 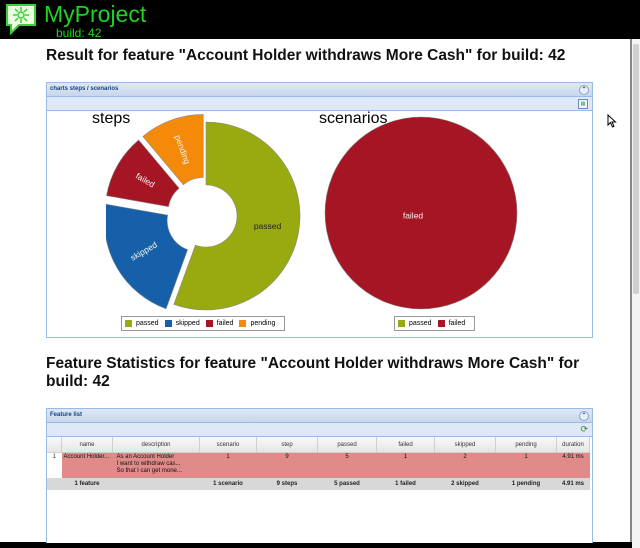 What do you see at coordinates (526, 465) in the screenshot?
I see `cell-pending: 1` at bounding box center [526, 465].